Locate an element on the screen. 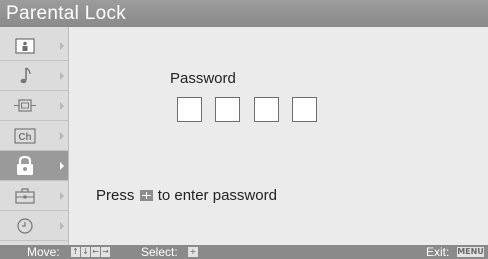 The image size is (488, 259). sidebar: Ch is located at coordinates (34, 136).